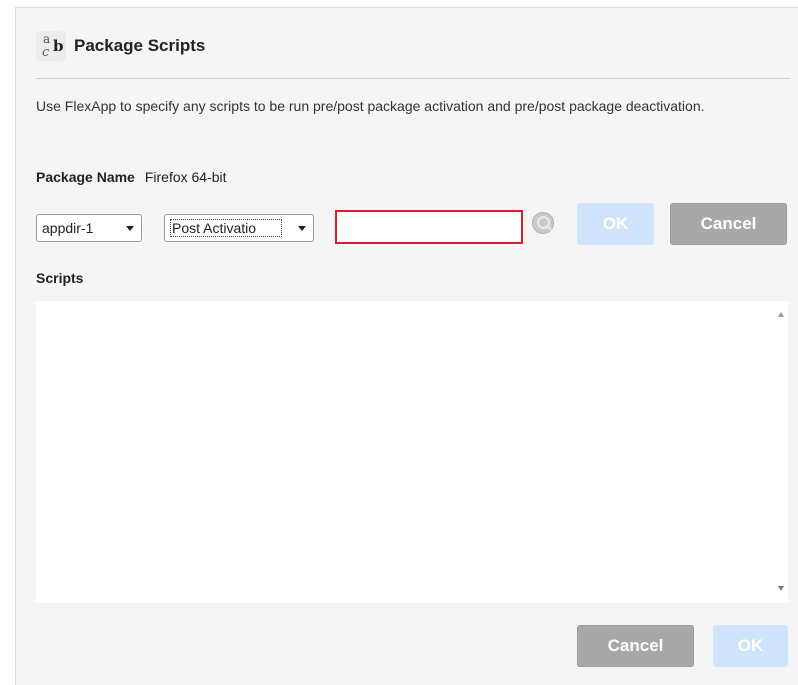 The width and height of the screenshot is (798, 685). I want to click on scroll-up-icon, so click(781, 314).